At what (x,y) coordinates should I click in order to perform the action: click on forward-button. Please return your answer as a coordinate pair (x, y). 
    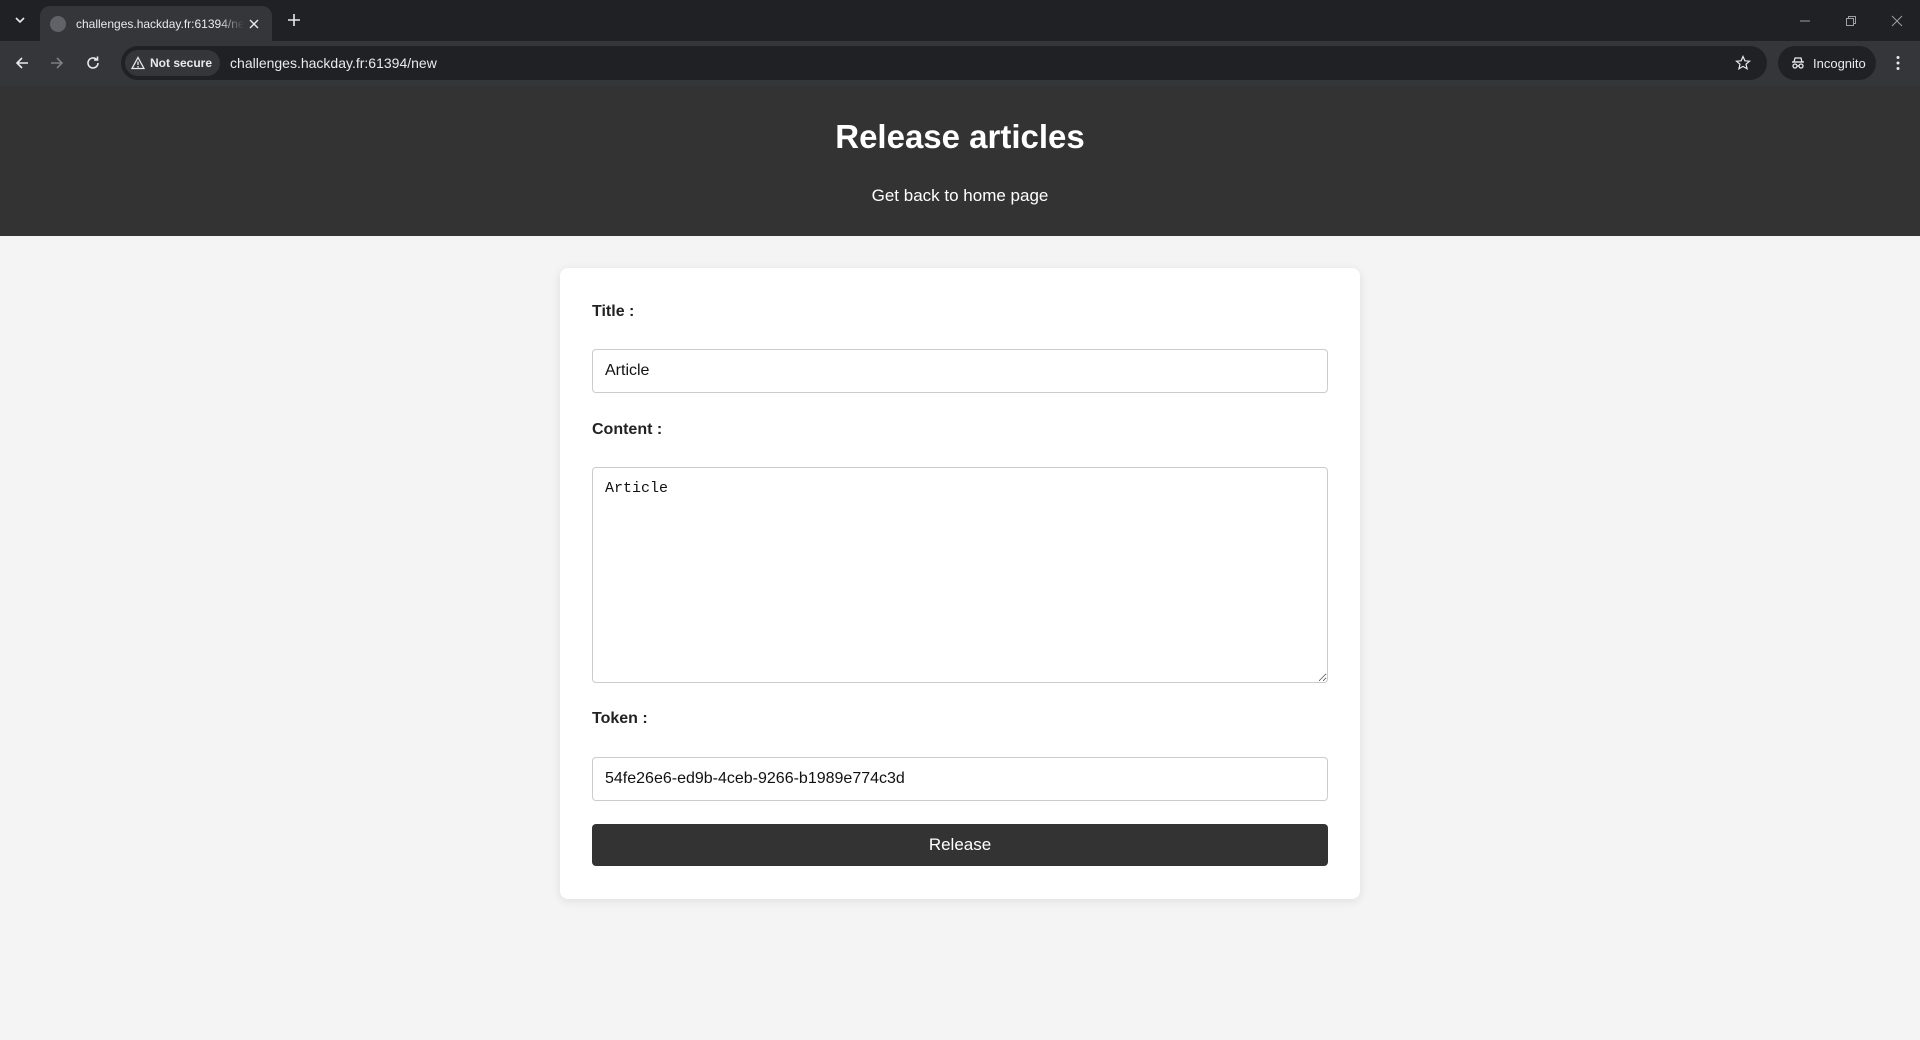
    Looking at the image, I should click on (57, 63).